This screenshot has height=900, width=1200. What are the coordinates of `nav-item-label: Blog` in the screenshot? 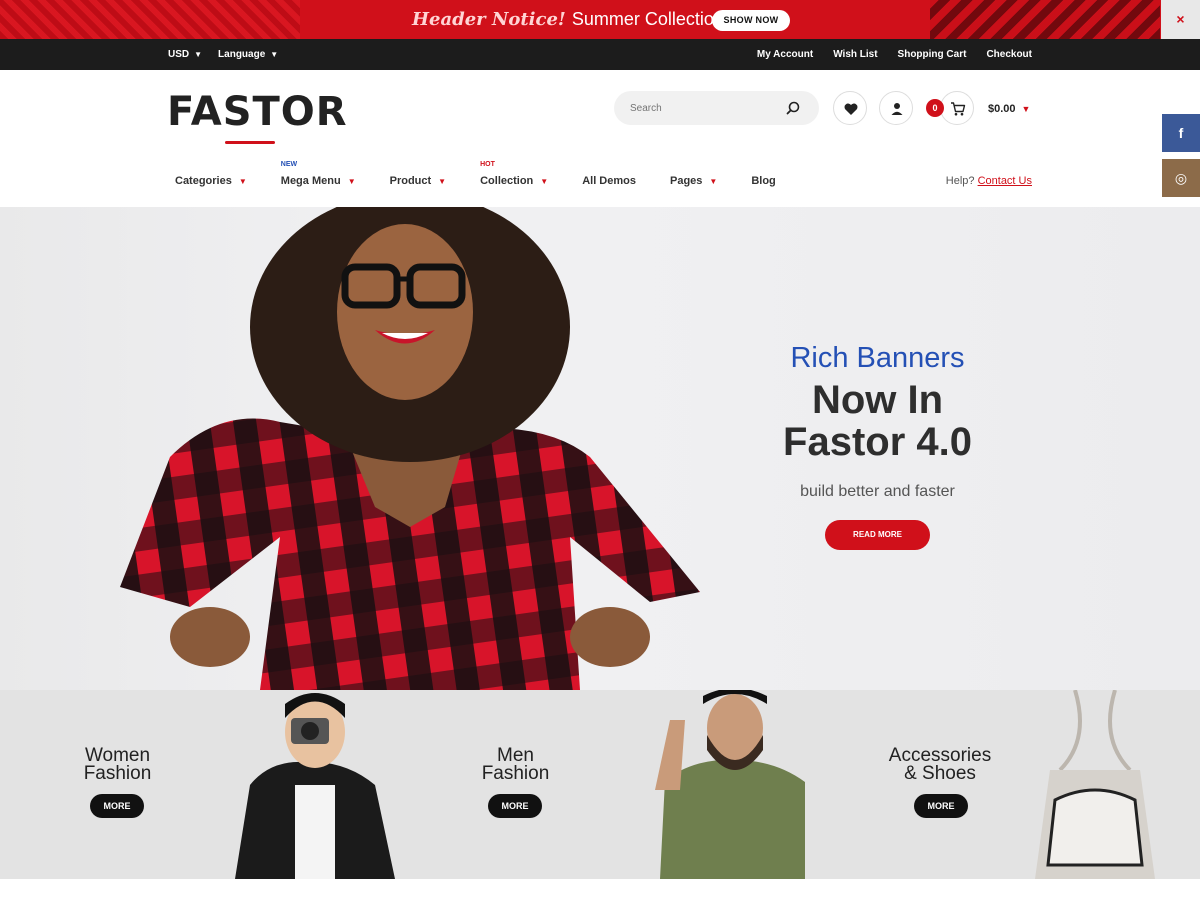 It's located at (763, 181).